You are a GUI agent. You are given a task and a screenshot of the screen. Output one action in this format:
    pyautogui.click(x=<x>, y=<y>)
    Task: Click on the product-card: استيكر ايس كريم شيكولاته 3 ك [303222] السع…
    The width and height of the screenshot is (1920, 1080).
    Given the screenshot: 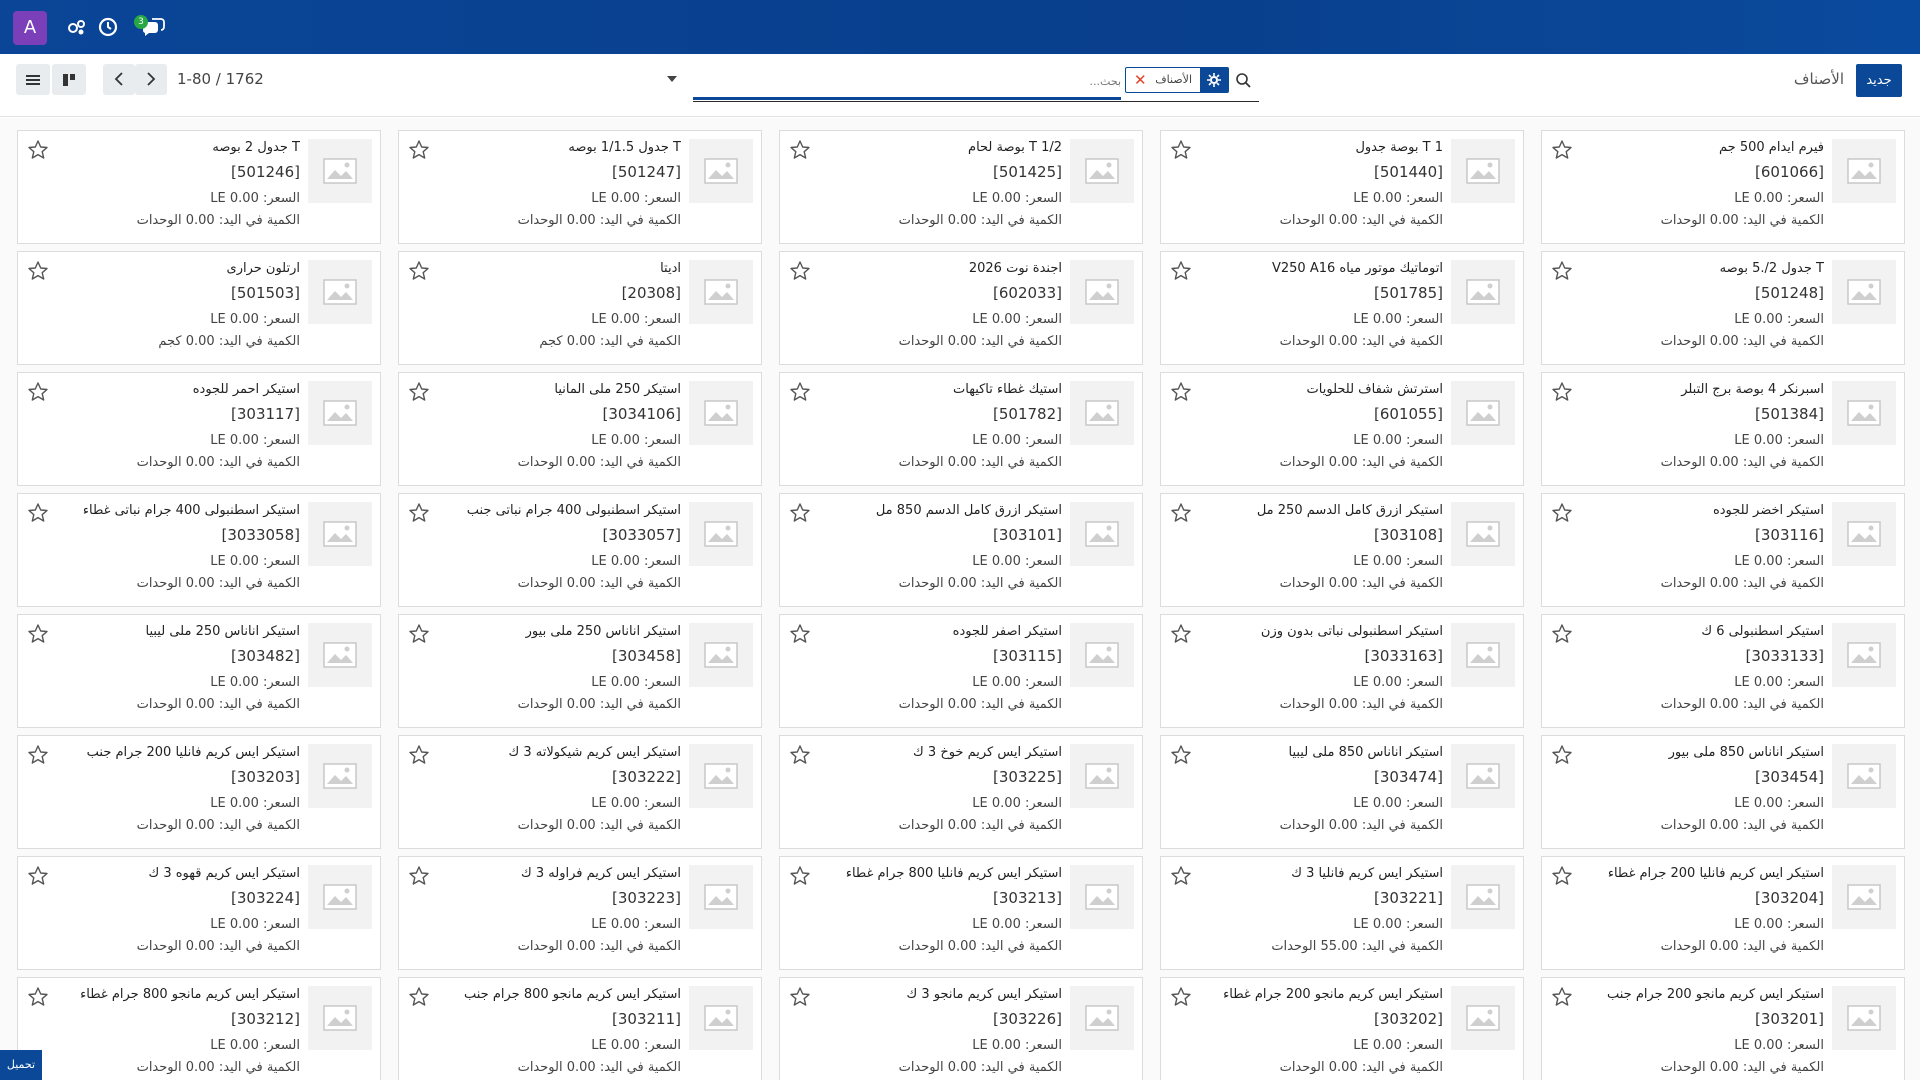 What is the action you would take?
    pyautogui.click(x=580, y=792)
    